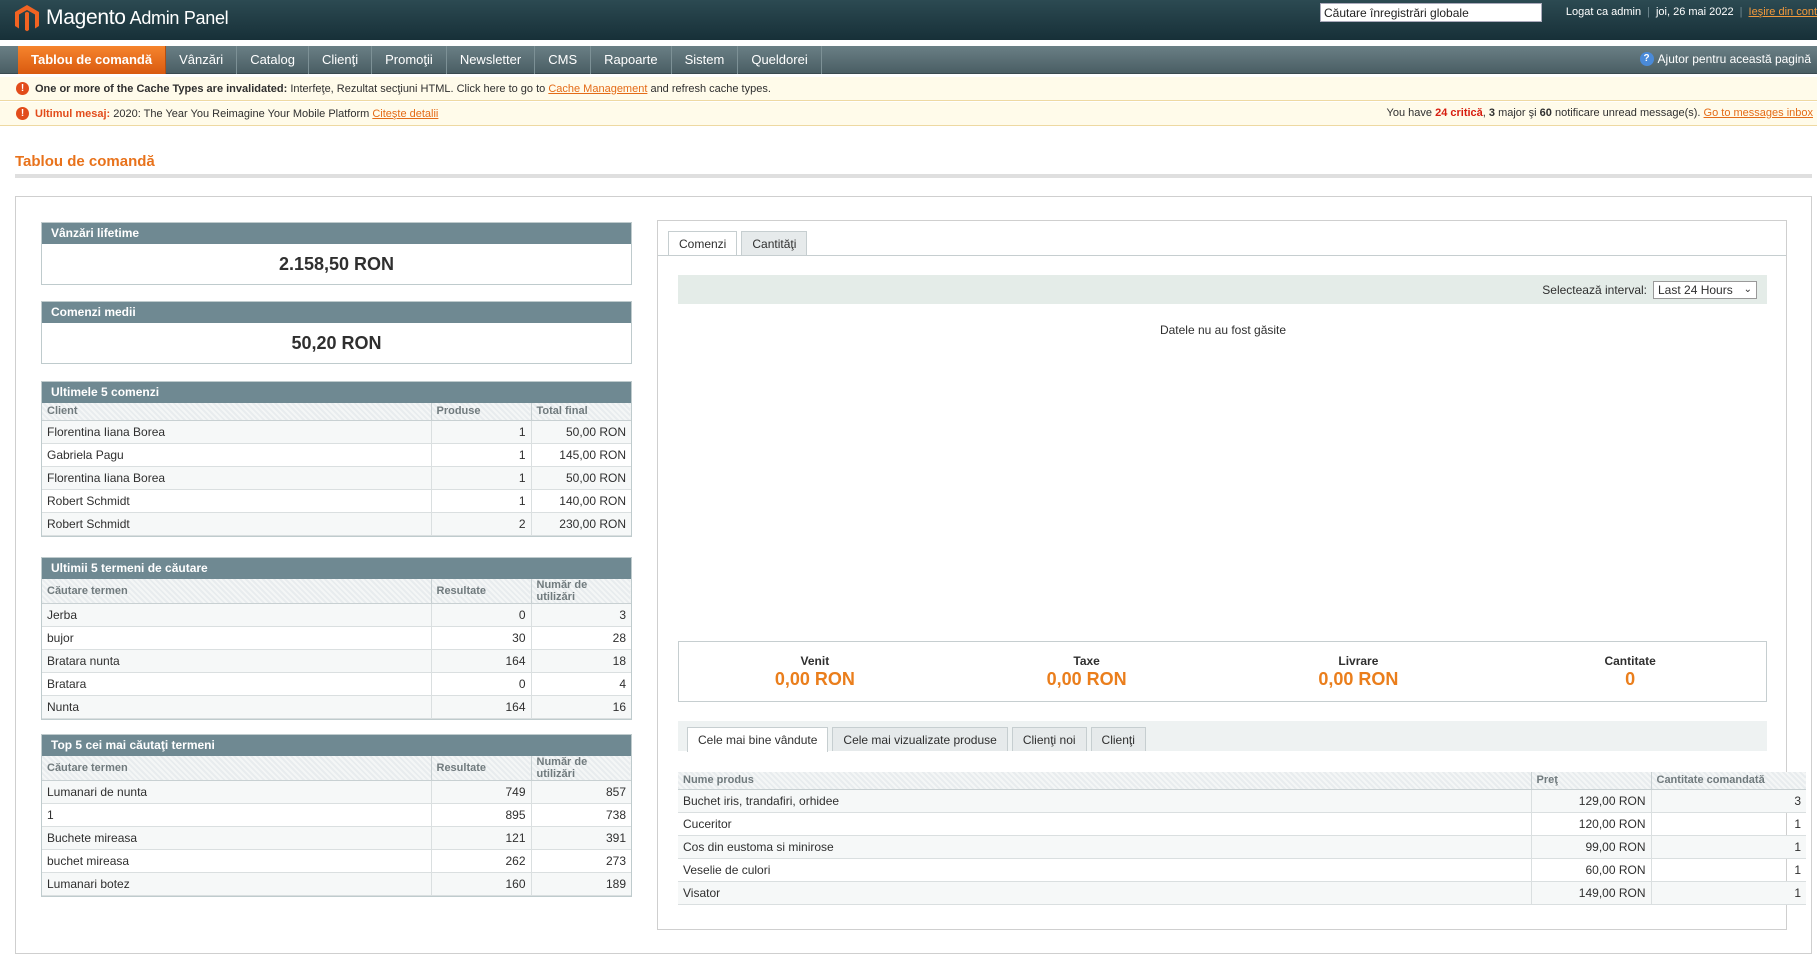  What do you see at coordinates (237, 615) in the screenshot?
I see `search-term-cell: Jerba` at bounding box center [237, 615].